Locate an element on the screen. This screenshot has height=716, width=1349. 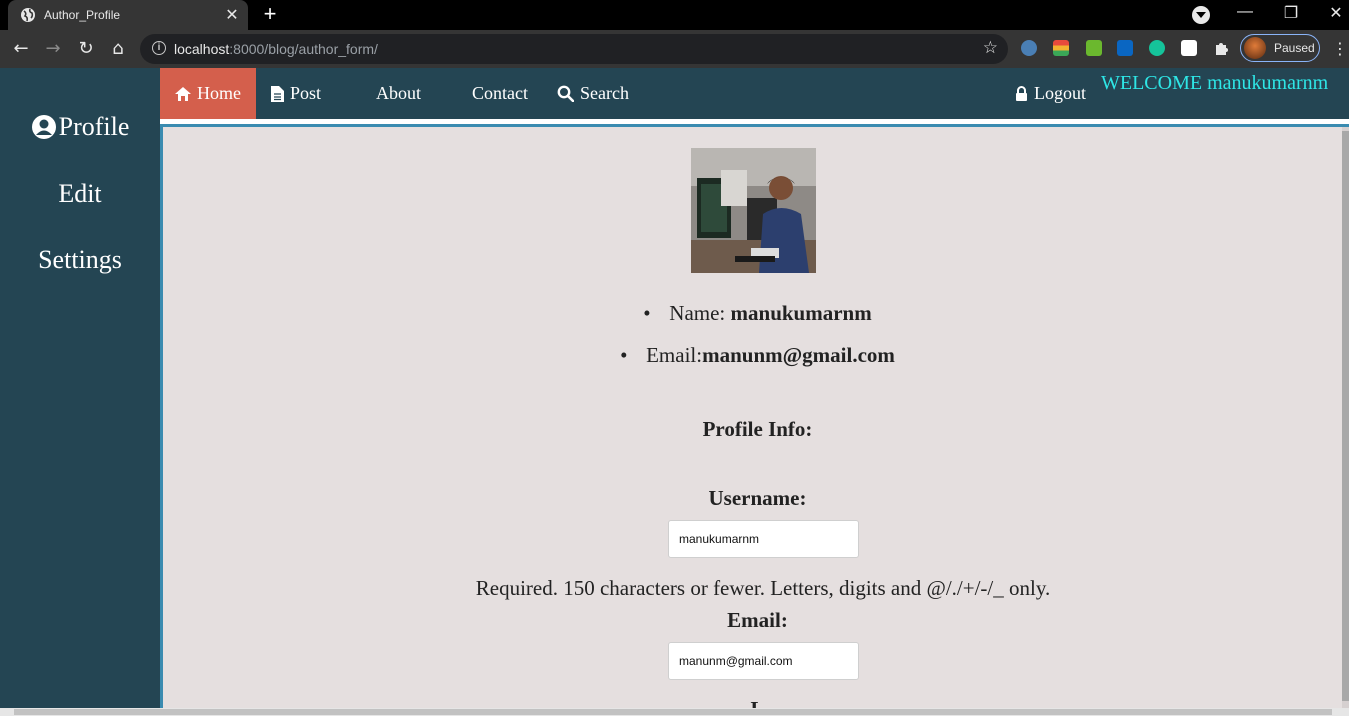
lock-icon is located at coordinates (1021, 93).